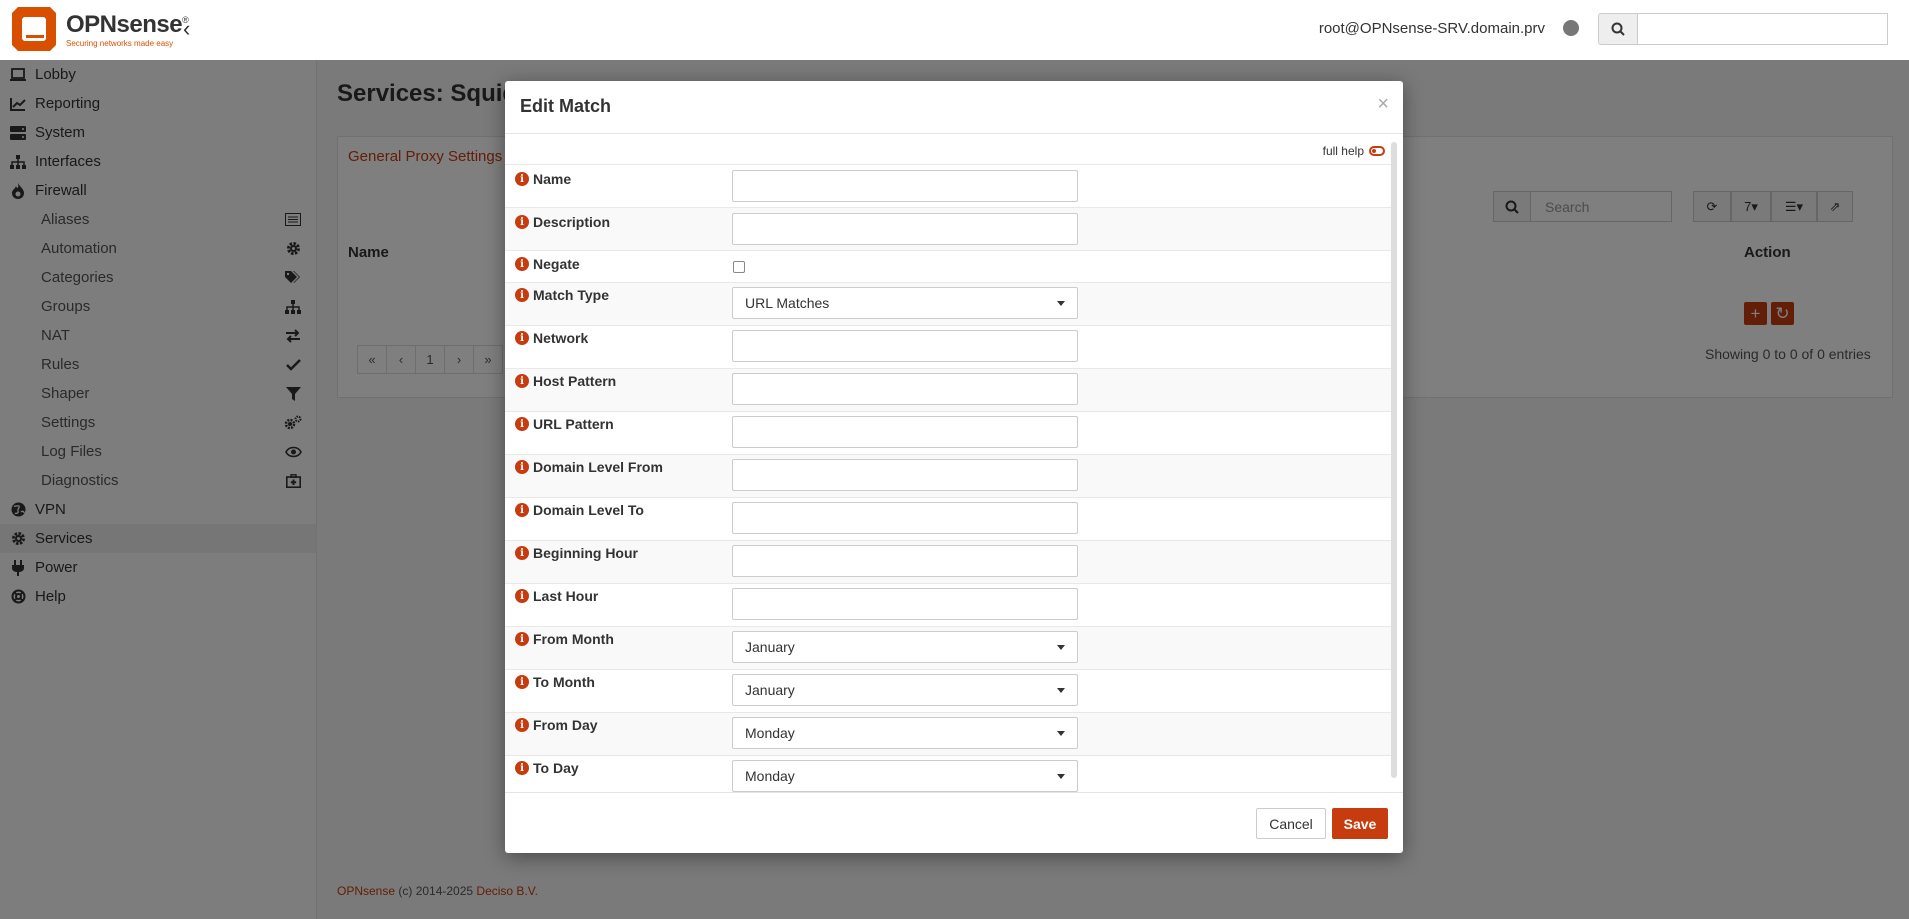 The width and height of the screenshot is (1909, 919). I want to click on field-label-from-day: From Day, so click(565, 725).